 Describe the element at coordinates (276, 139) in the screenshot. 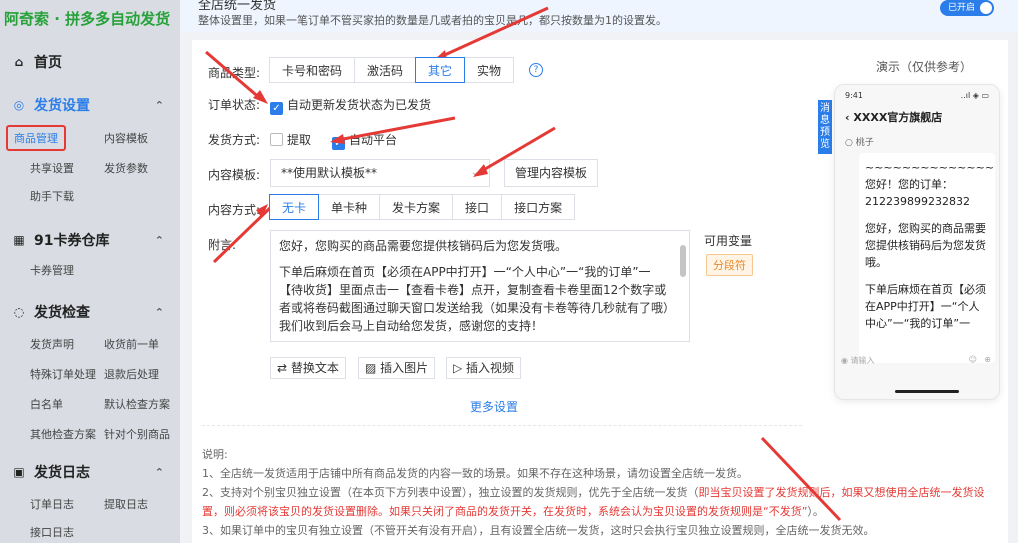

I see `checkbox-unchecked-icon` at that location.